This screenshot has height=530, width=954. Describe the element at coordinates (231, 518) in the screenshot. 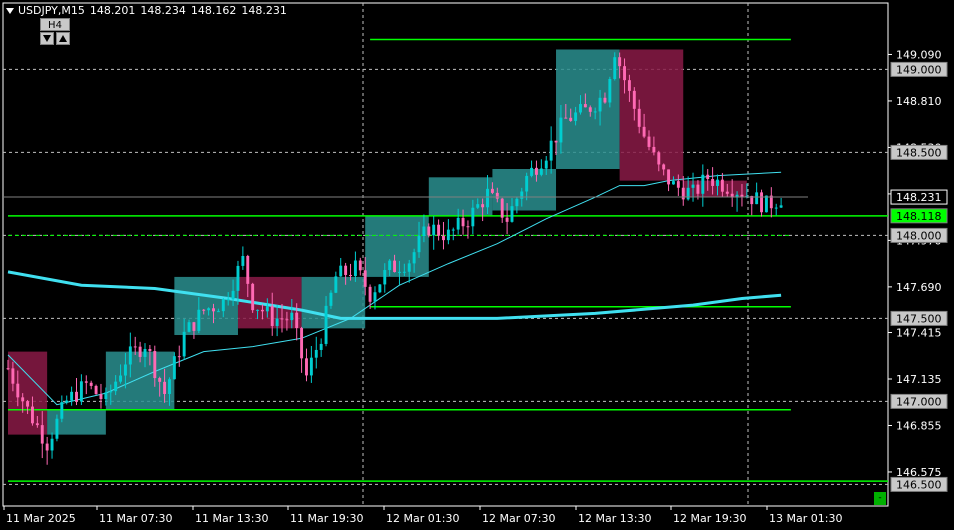

I see `time-label: 11 Mar 13:30` at that location.